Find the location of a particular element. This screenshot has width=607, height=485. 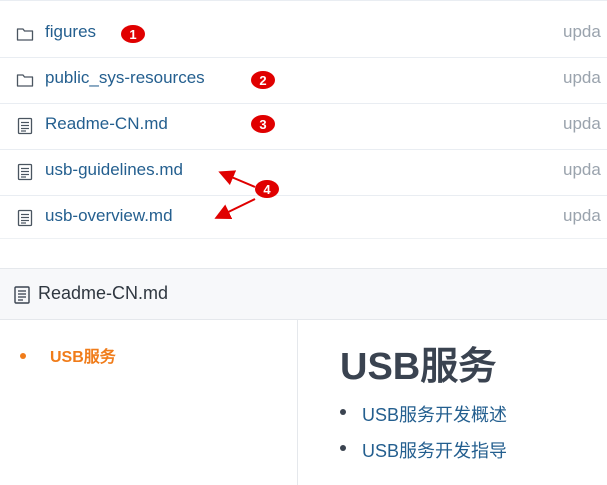

list-item: USB服务开发概述 is located at coordinates (423, 419).